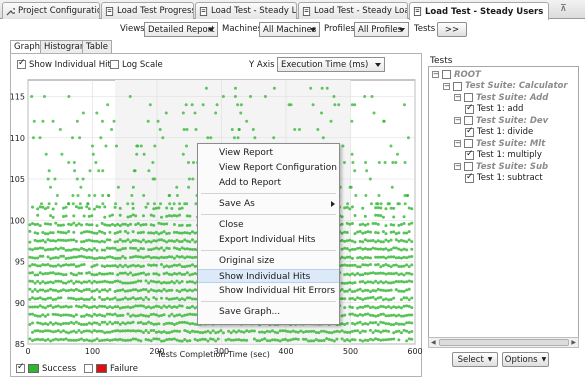 This screenshot has width=585, height=382. What do you see at coordinates (268, 225) in the screenshot?
I see `context-menu-item: Close` at bounding box center [268, 225].